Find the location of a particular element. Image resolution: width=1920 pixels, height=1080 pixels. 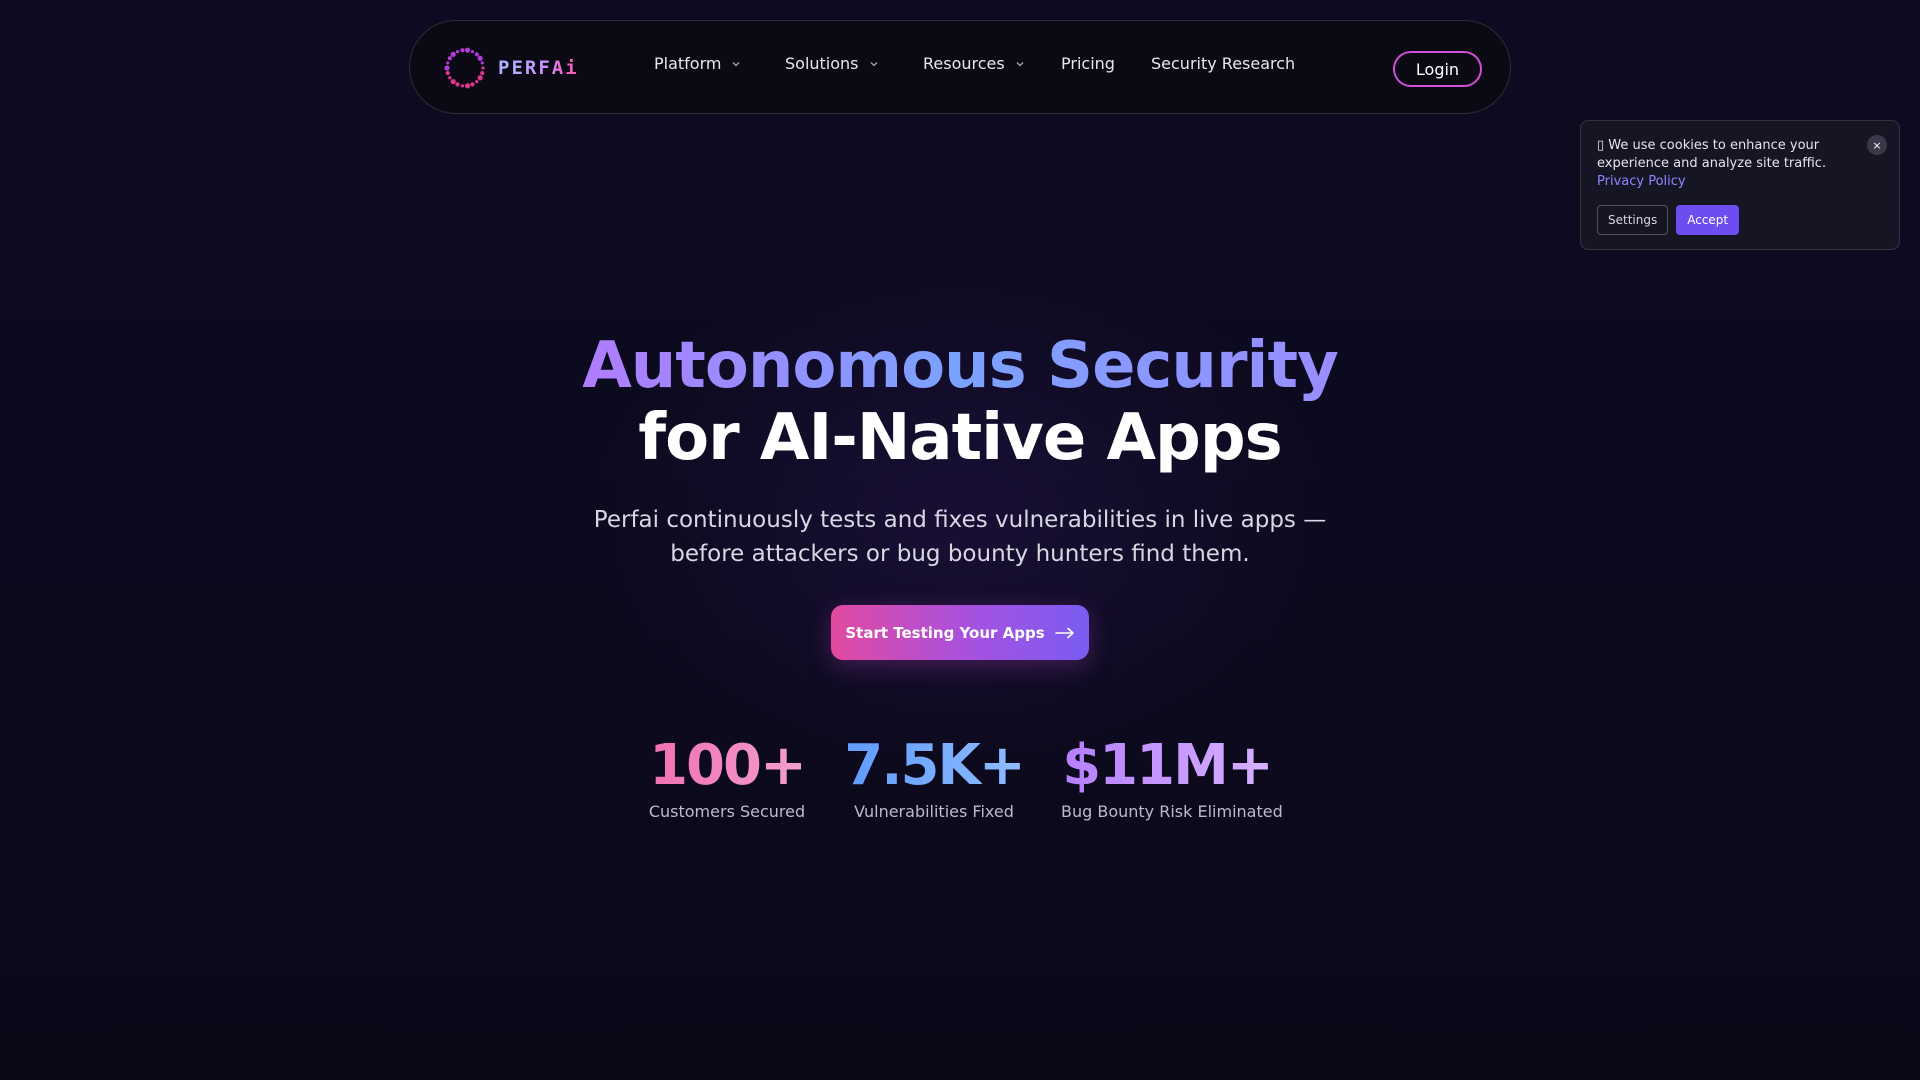

stat-value: 100+ is located at coordinates (727, 766).